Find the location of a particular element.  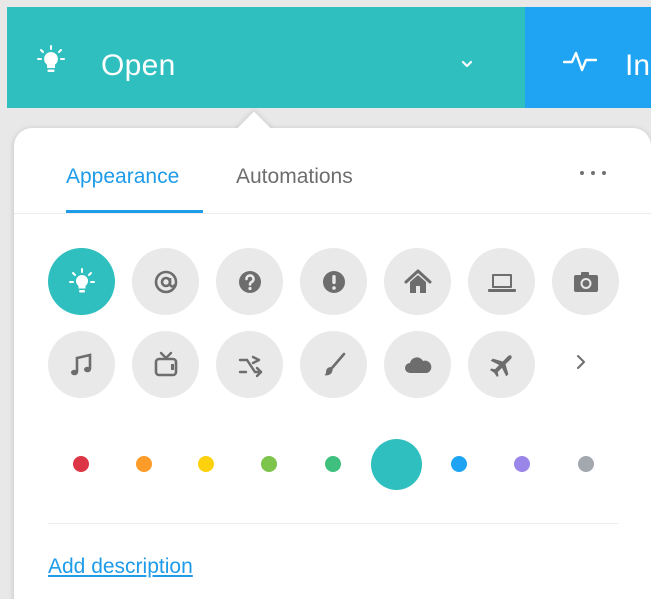

color-swatch-teal-selected is located at coordinates (396, 464).